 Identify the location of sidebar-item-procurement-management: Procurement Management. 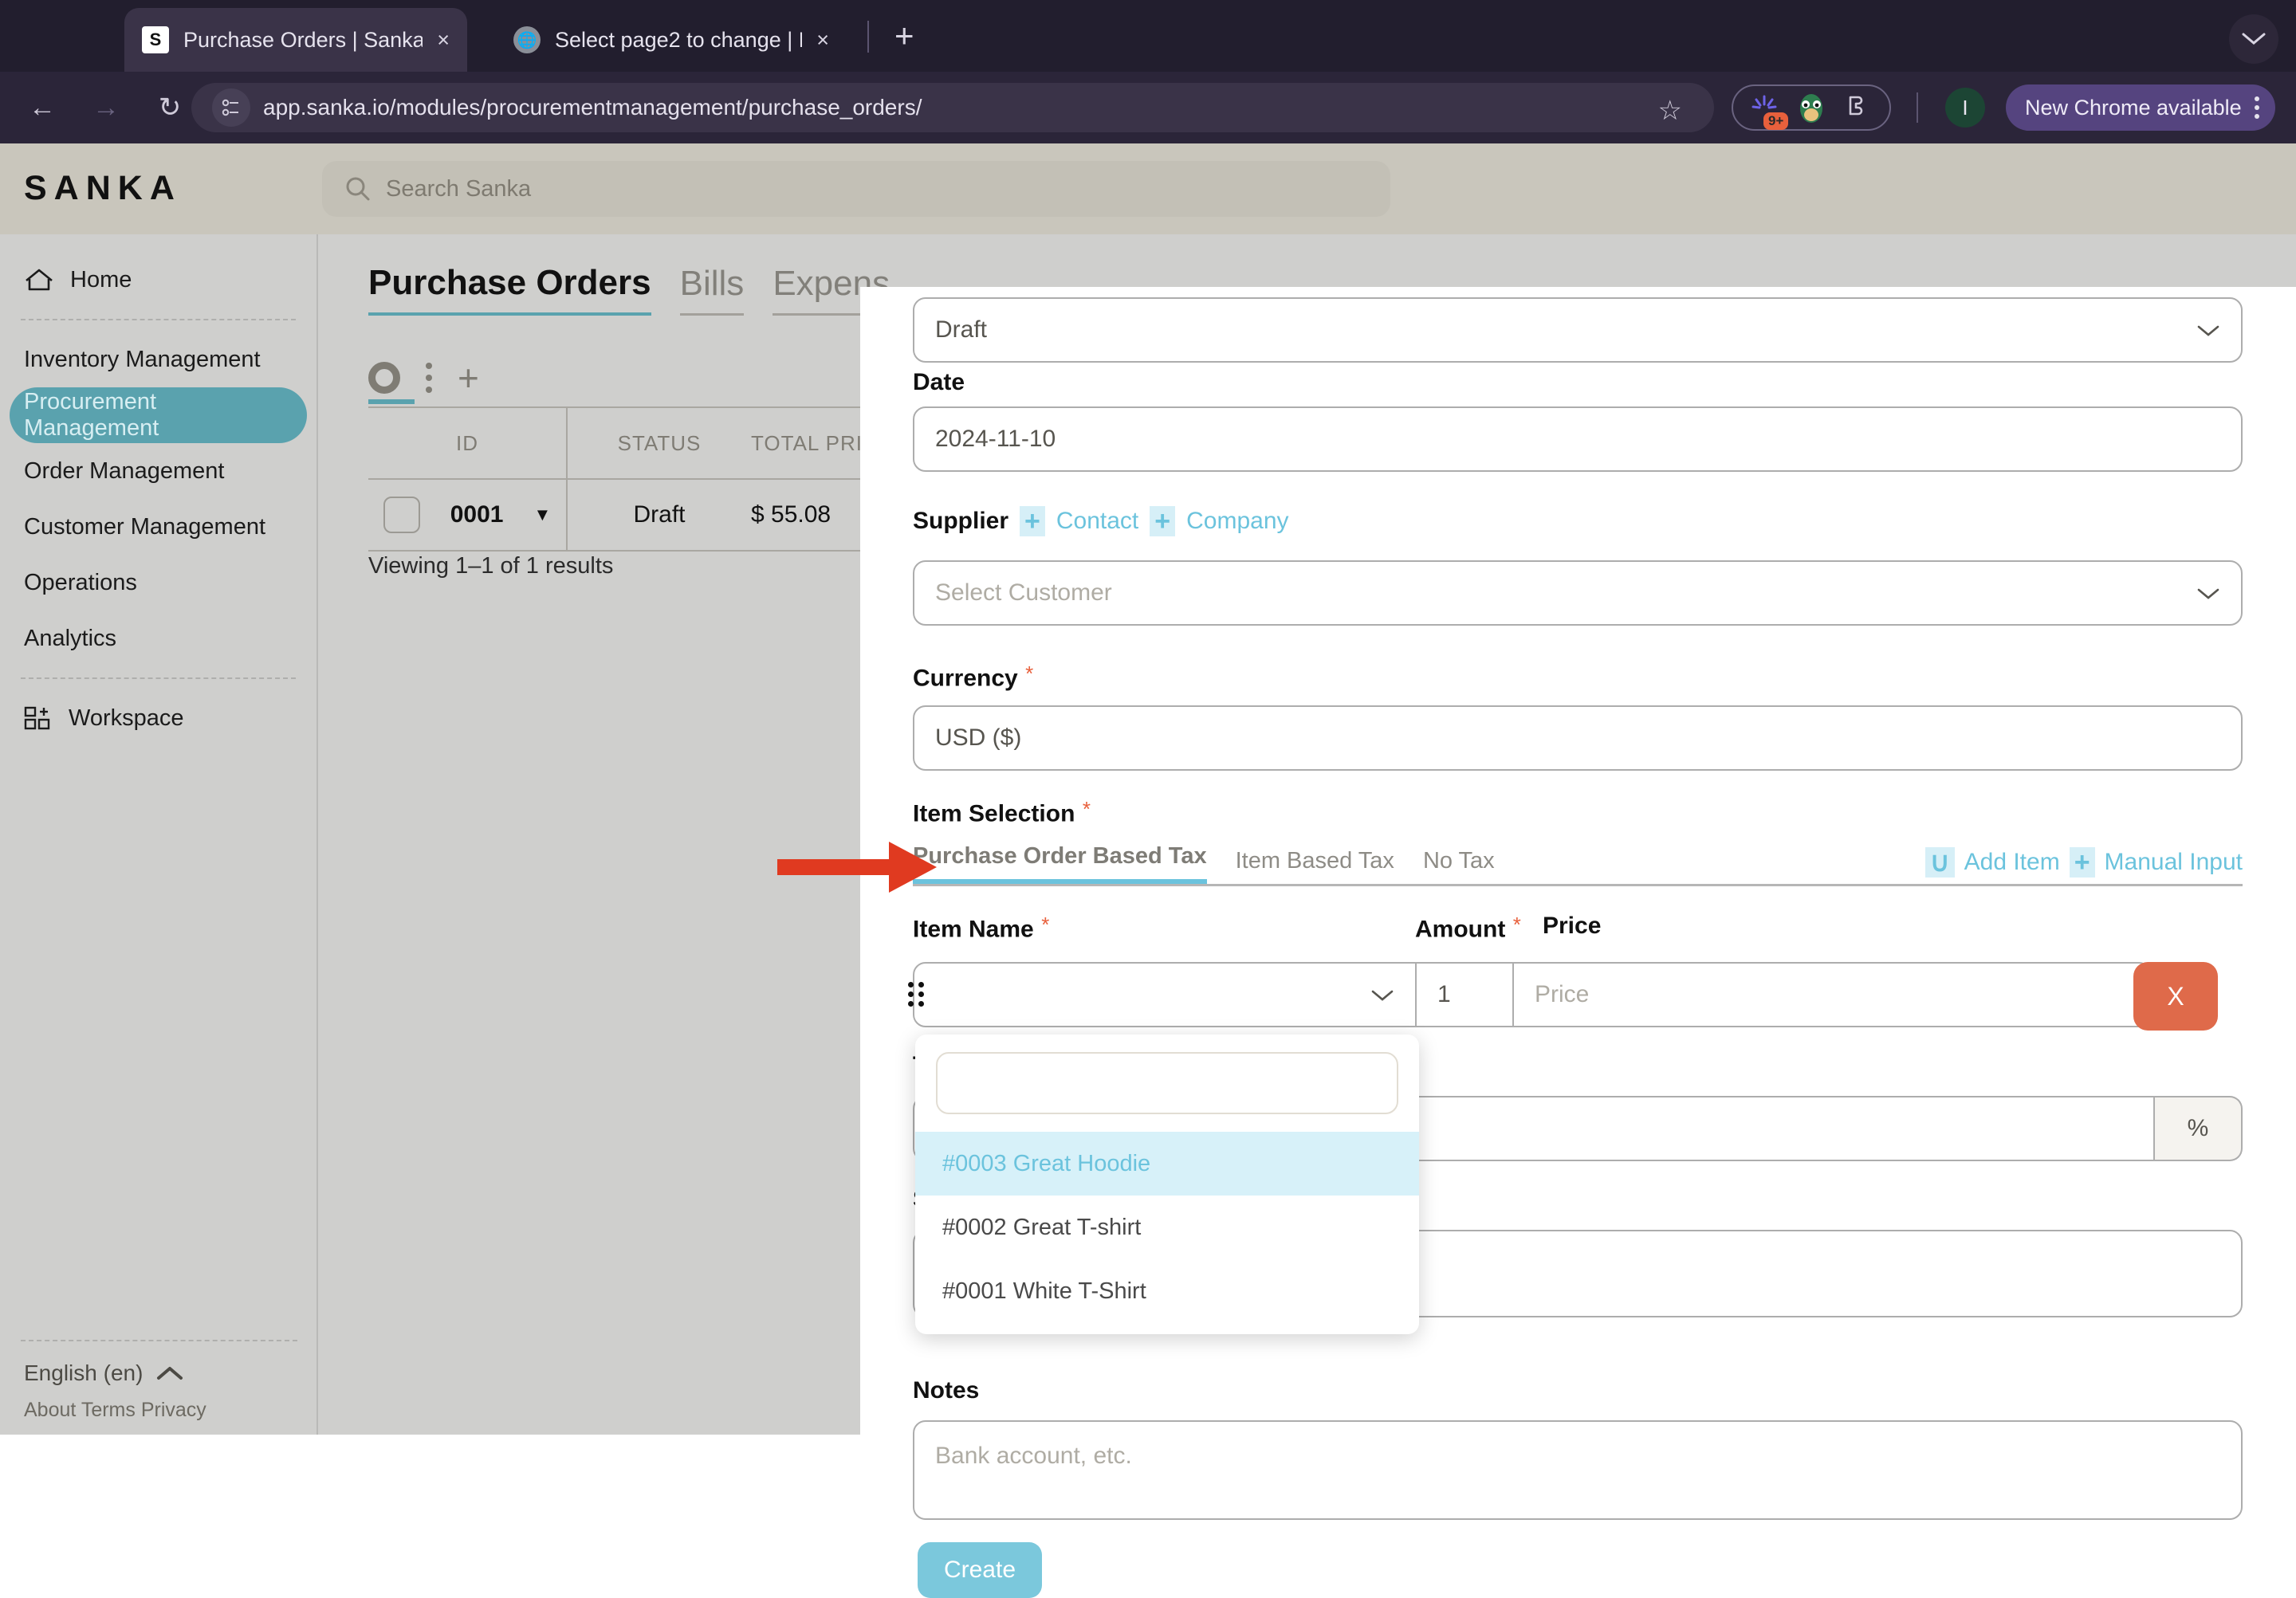
(158, 415).